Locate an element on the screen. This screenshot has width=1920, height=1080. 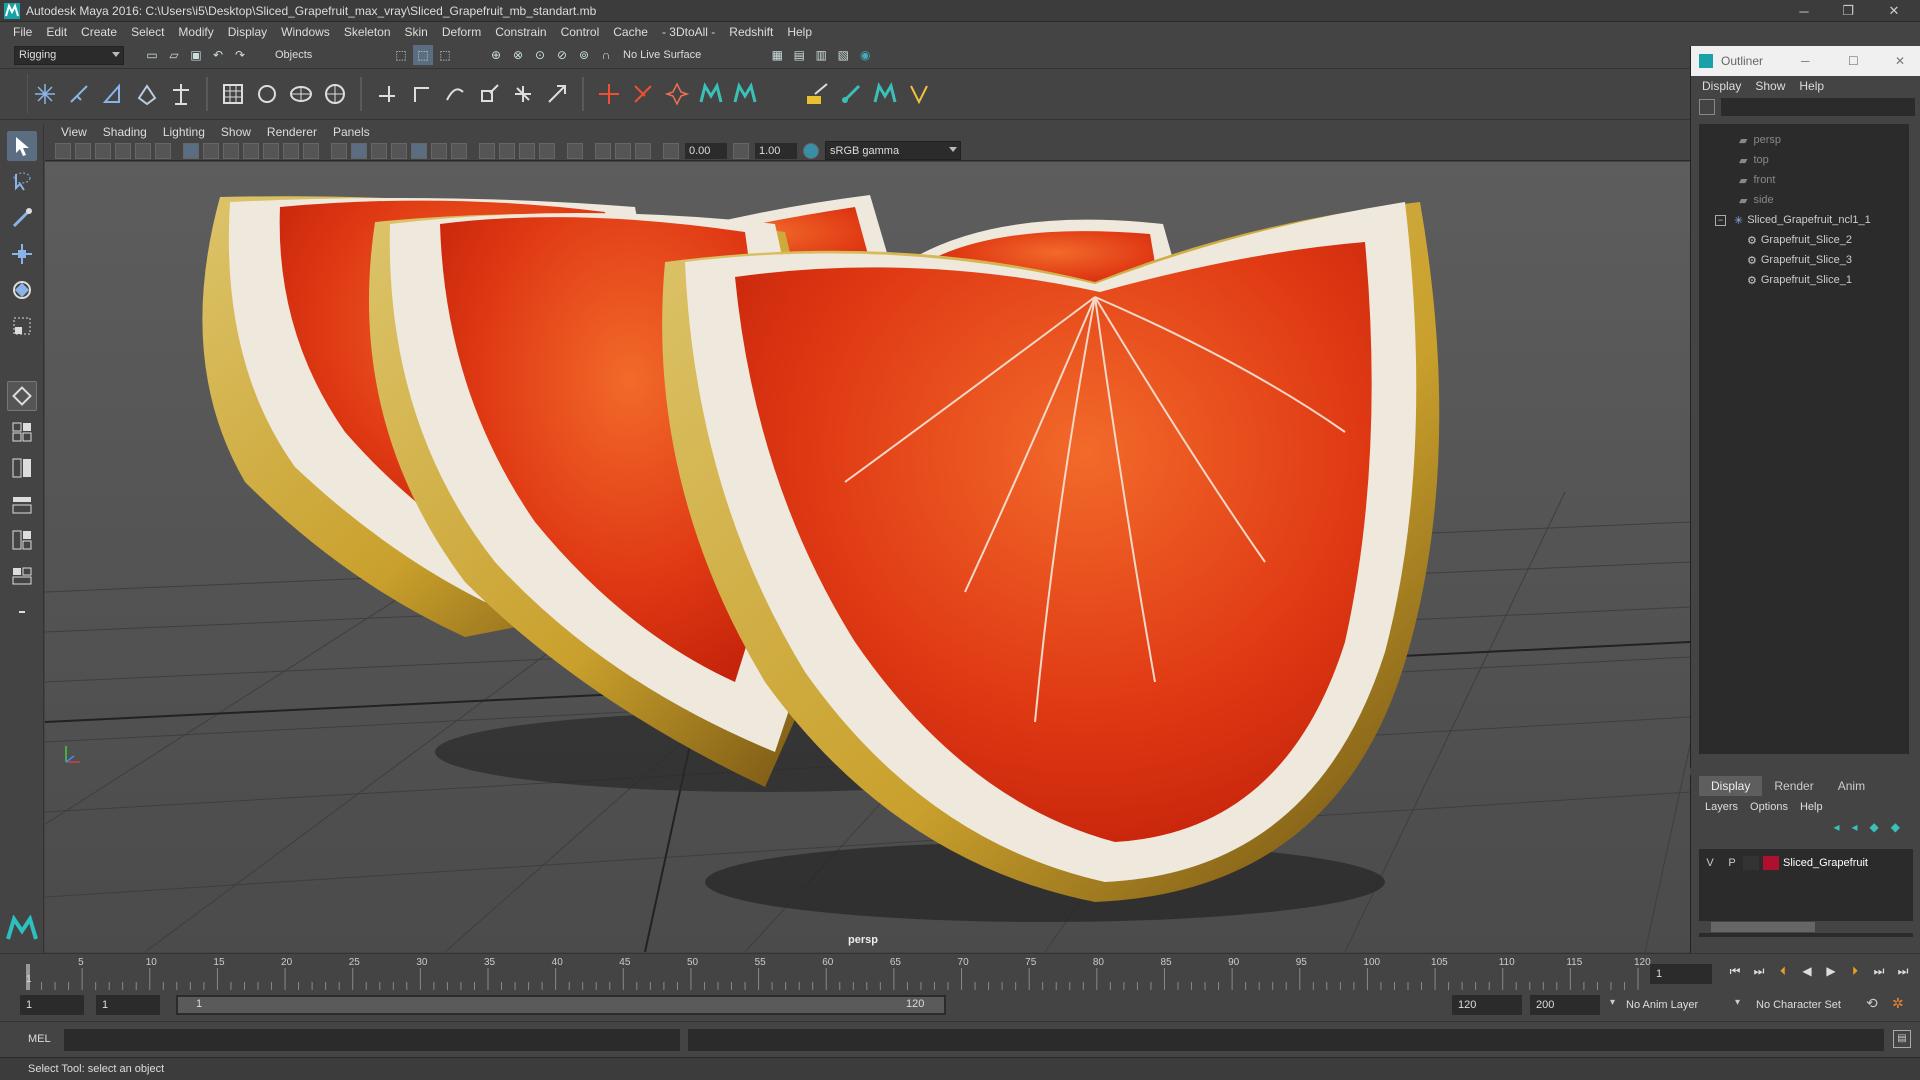
preferences-icon: ✲ is located at coordinates (1898, 1003).